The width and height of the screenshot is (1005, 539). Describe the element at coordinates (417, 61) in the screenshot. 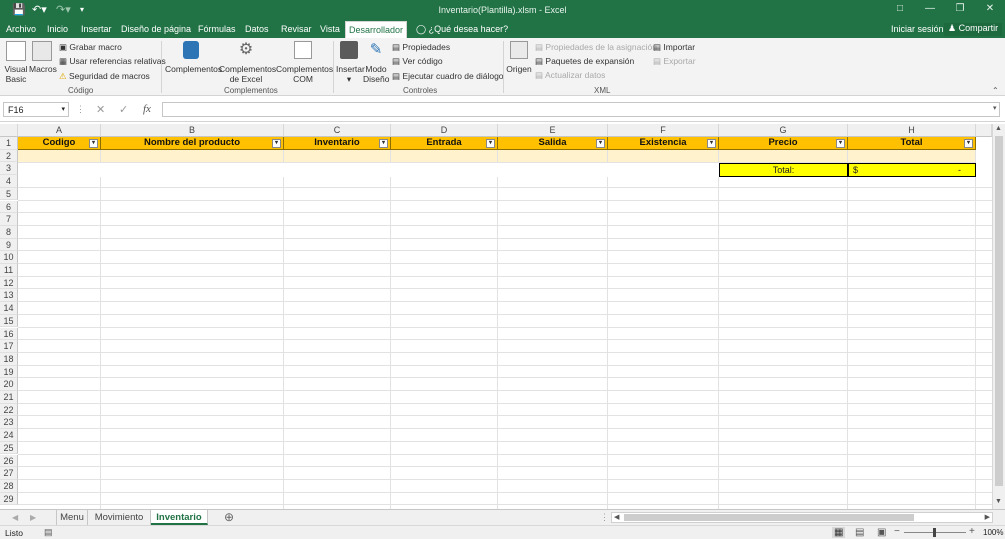

I see `view-code-button: ▤ Ver código` at that location.